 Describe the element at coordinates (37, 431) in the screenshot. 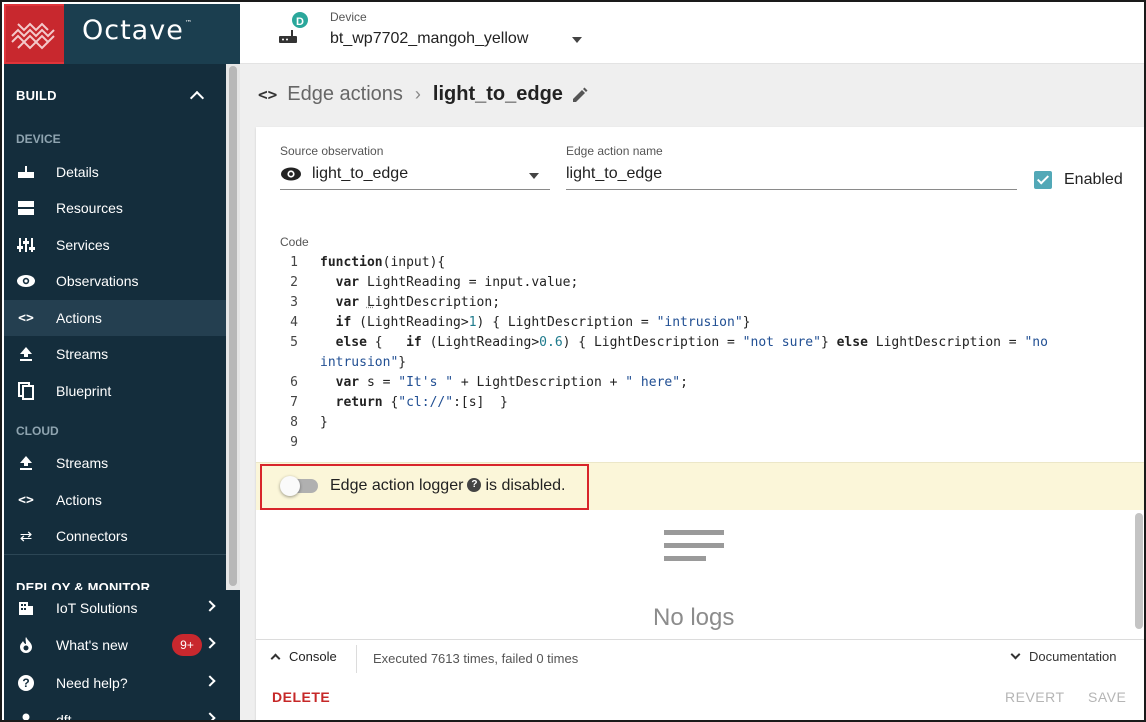

I see `group-cloud: CLOUD` at that location.